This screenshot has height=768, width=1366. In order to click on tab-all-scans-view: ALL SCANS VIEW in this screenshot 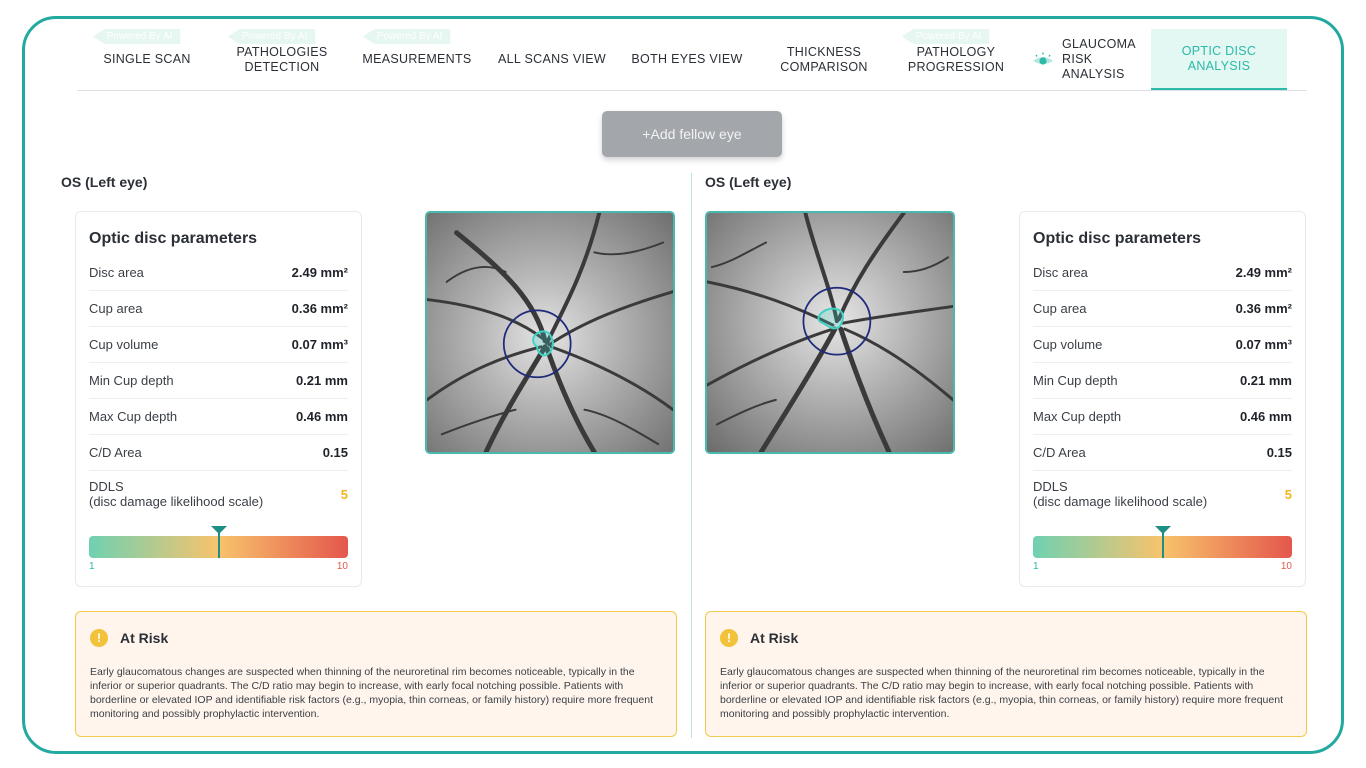, I will do `click(552, 59)`.